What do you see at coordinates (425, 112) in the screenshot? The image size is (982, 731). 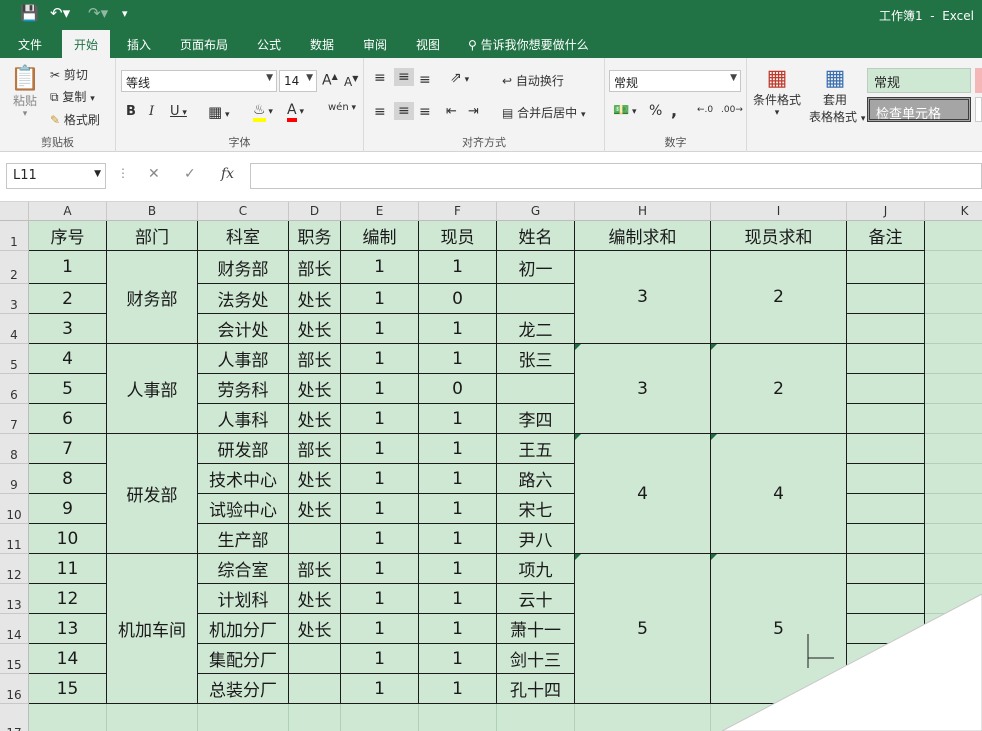 I see `align-right-icon: ≡` at bounding box center [425, 112].